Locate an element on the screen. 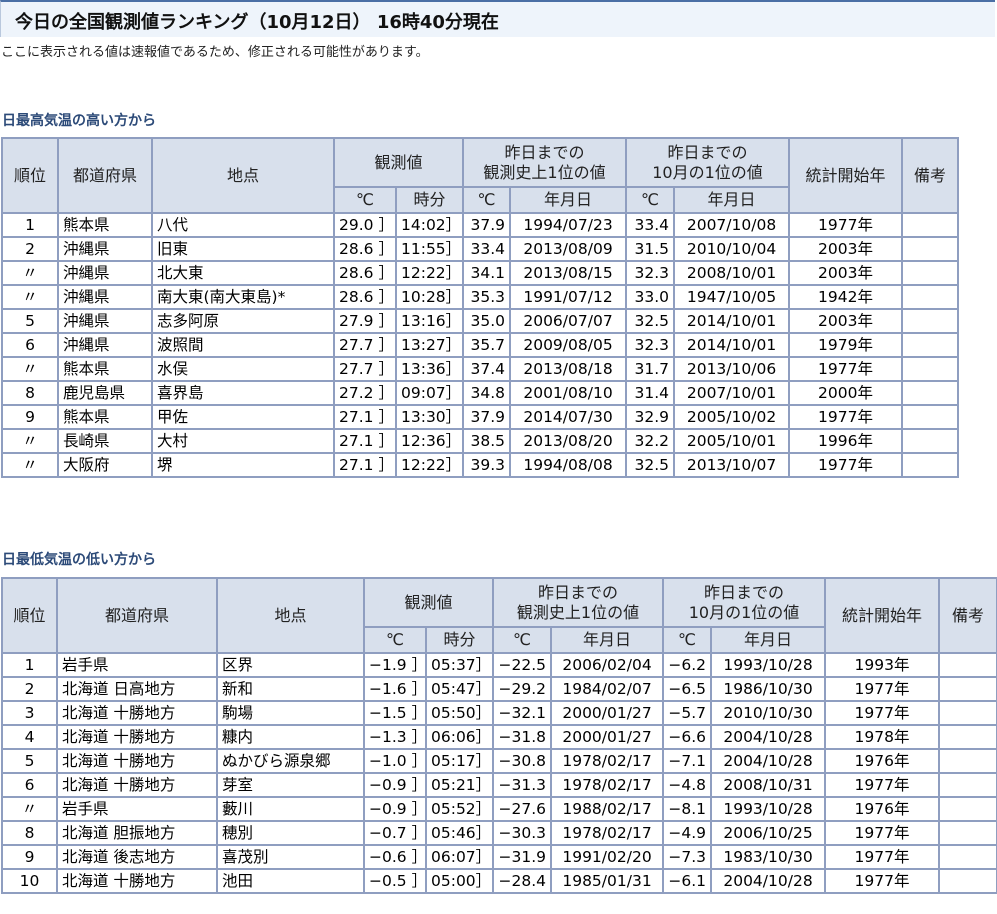  cell-obs-time: 05:52］ is located at coordinates (459, 809).